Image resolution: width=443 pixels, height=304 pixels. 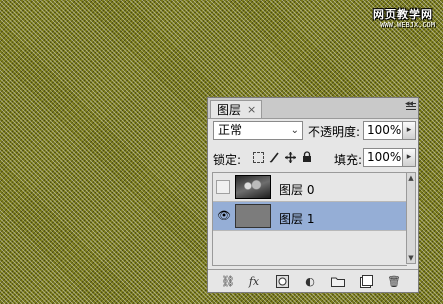 I want to click on fx-icon: fx, so click(x=254, y=281).